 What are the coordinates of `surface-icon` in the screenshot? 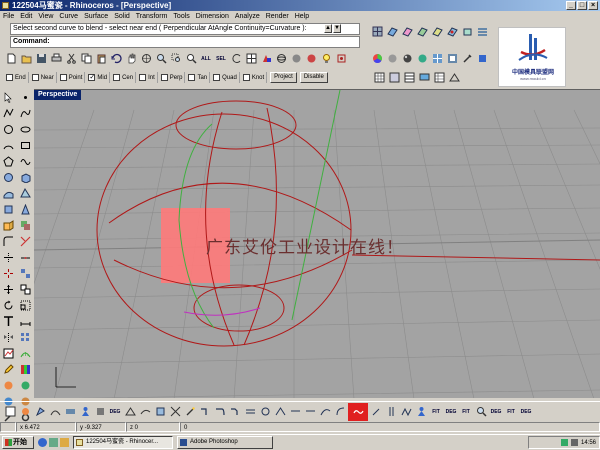 It's located at (8, 193).